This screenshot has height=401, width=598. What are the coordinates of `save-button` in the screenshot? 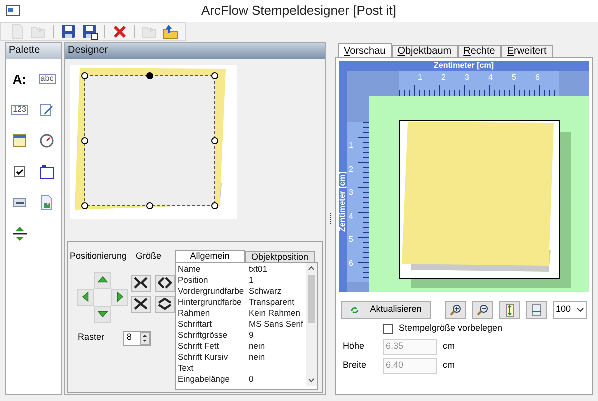 It's located at (68, 31).